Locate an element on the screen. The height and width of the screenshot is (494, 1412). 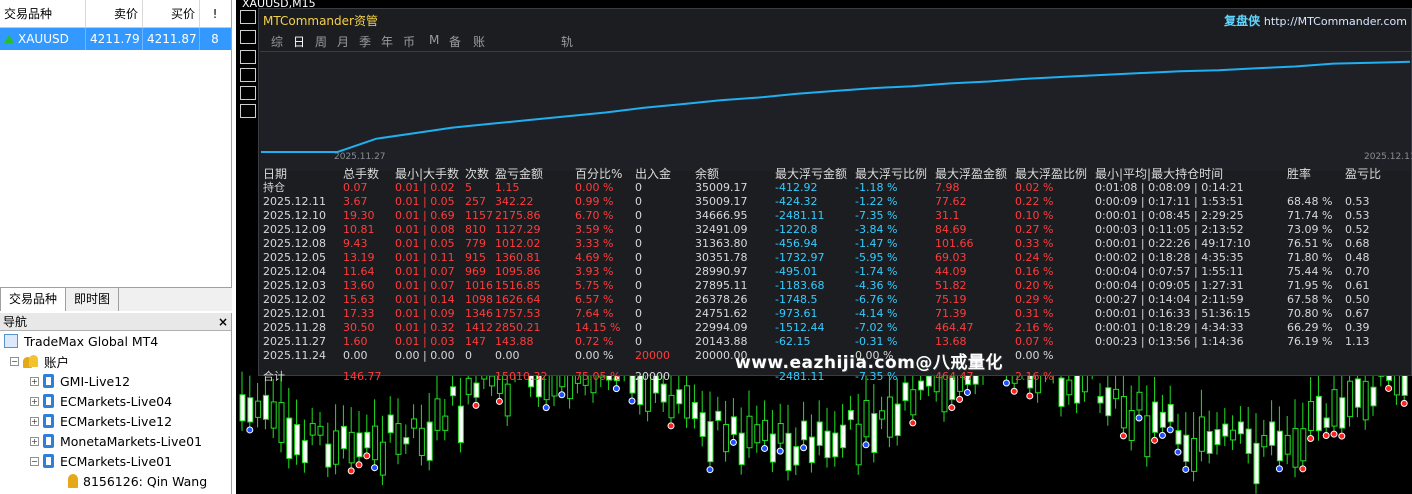
tab-m: M is located at coordinates (434, 40).